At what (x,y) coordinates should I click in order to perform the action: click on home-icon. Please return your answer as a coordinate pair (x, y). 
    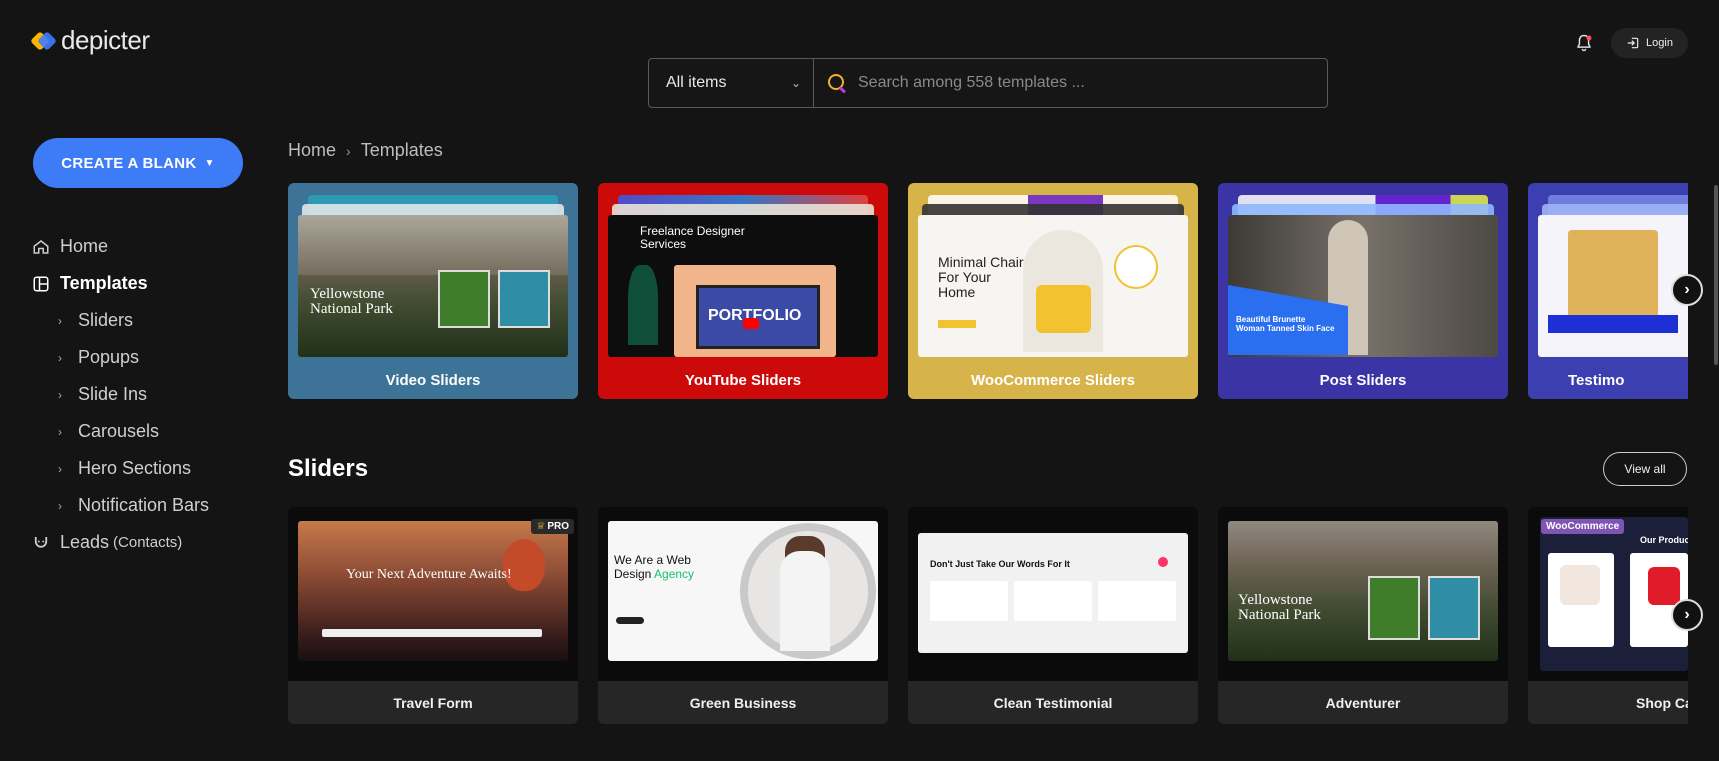
    Looking at the image, I should click on (41, 247).